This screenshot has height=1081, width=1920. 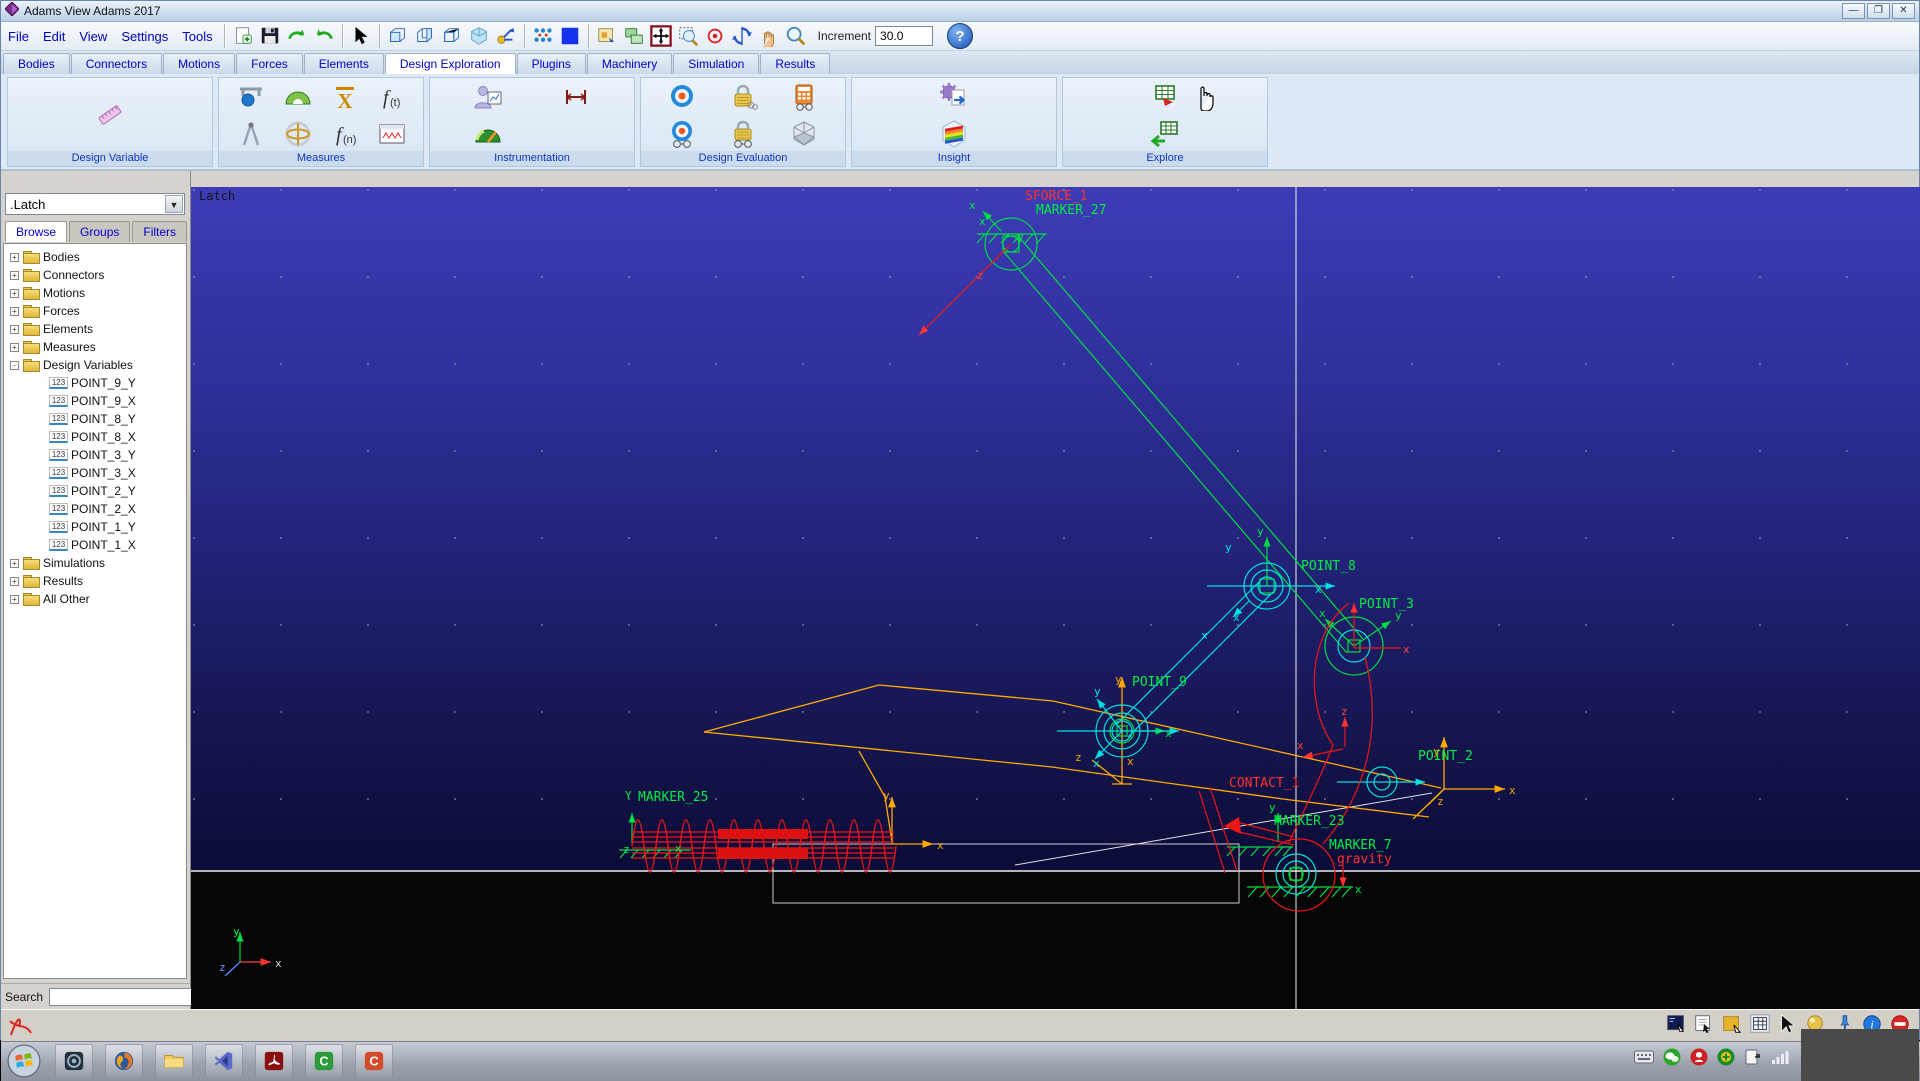 What do you see at coordinates (607, 36) in the screenshot?
I see `render-mode-icon` at bounding box center [607, 36].